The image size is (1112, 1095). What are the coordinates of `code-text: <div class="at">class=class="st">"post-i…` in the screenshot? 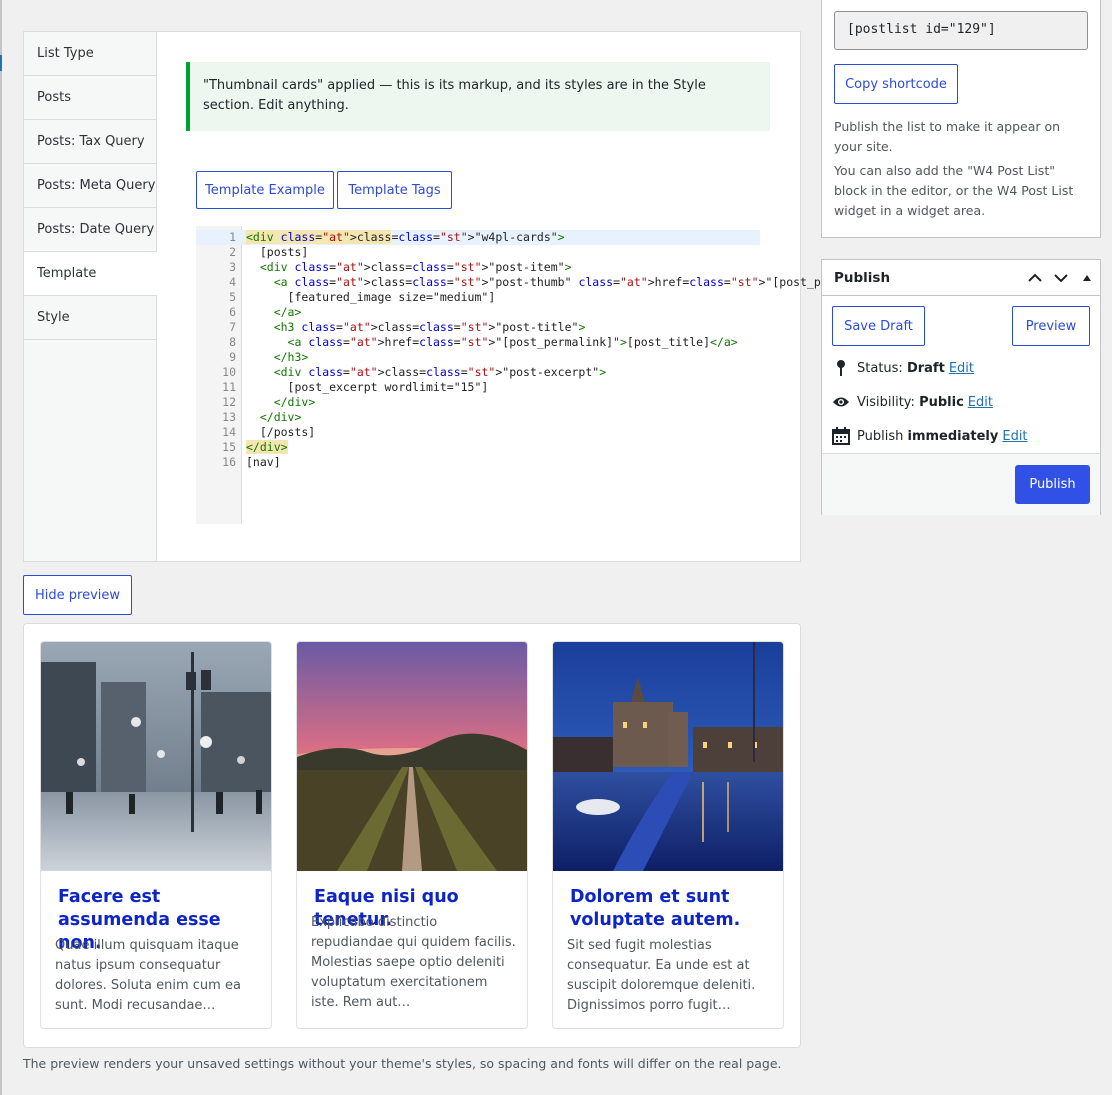 It's located at (415, 267).